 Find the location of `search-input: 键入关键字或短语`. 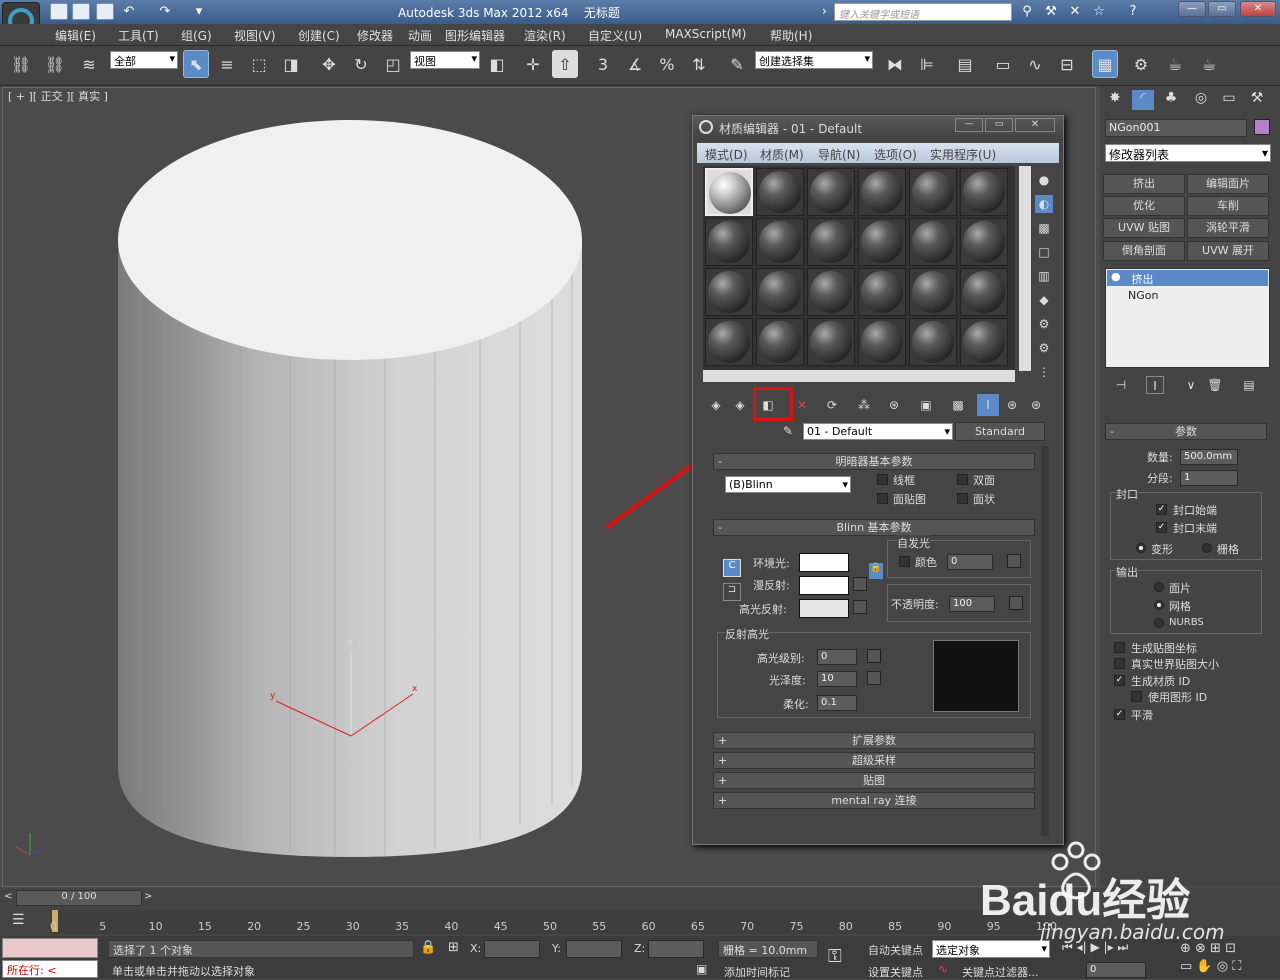

search-input: 键入关键字或短语 is located at coordinates (923, 12).